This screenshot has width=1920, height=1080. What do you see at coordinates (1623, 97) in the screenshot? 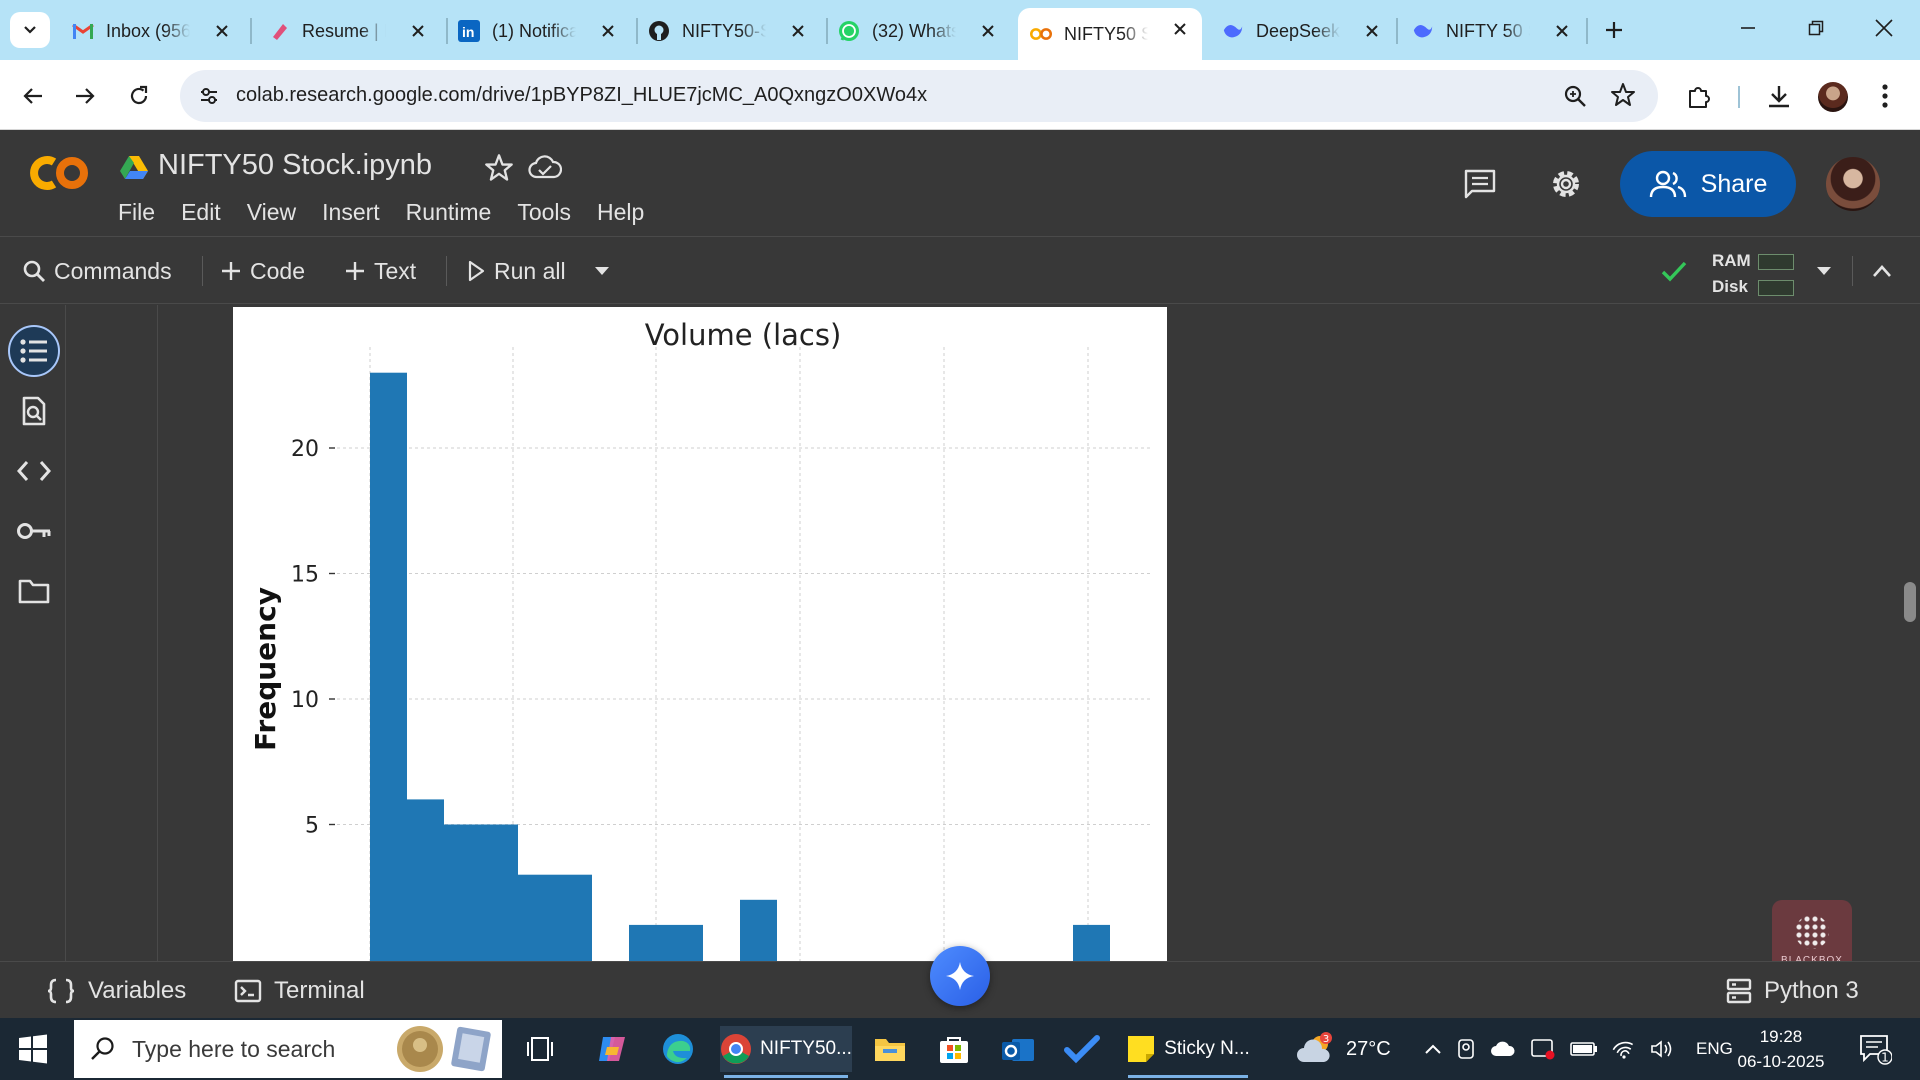
I see `bookmark-star-icon` at bounding box center [1623, 97].